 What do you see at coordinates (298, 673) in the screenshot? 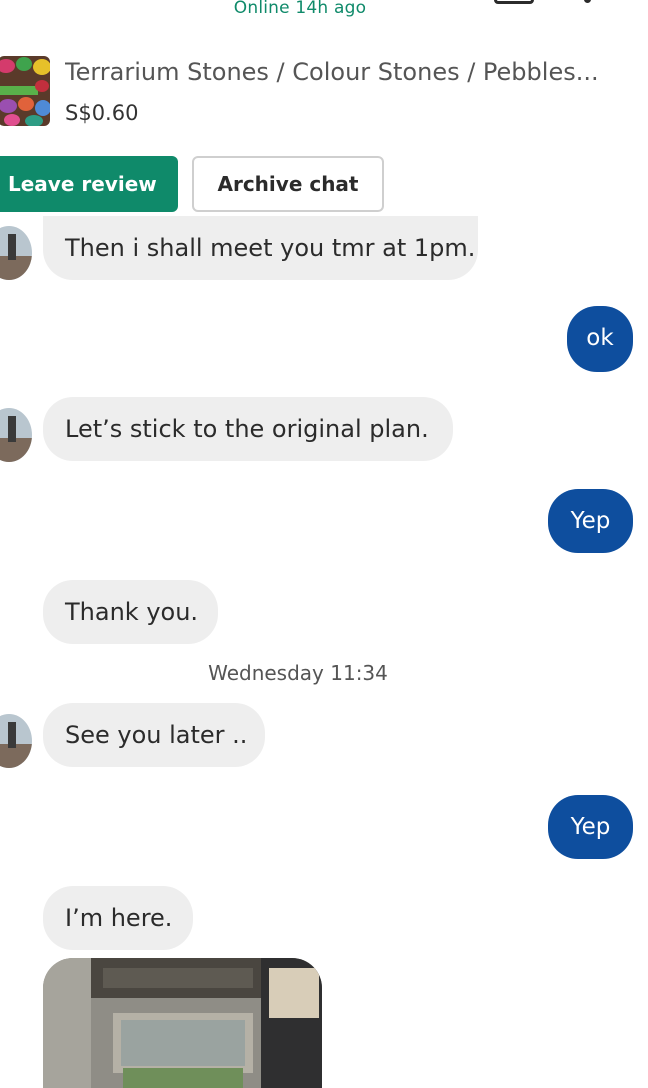
I see `message-timestamp: Wednesday 11:34` at bounding box center [298, 673].